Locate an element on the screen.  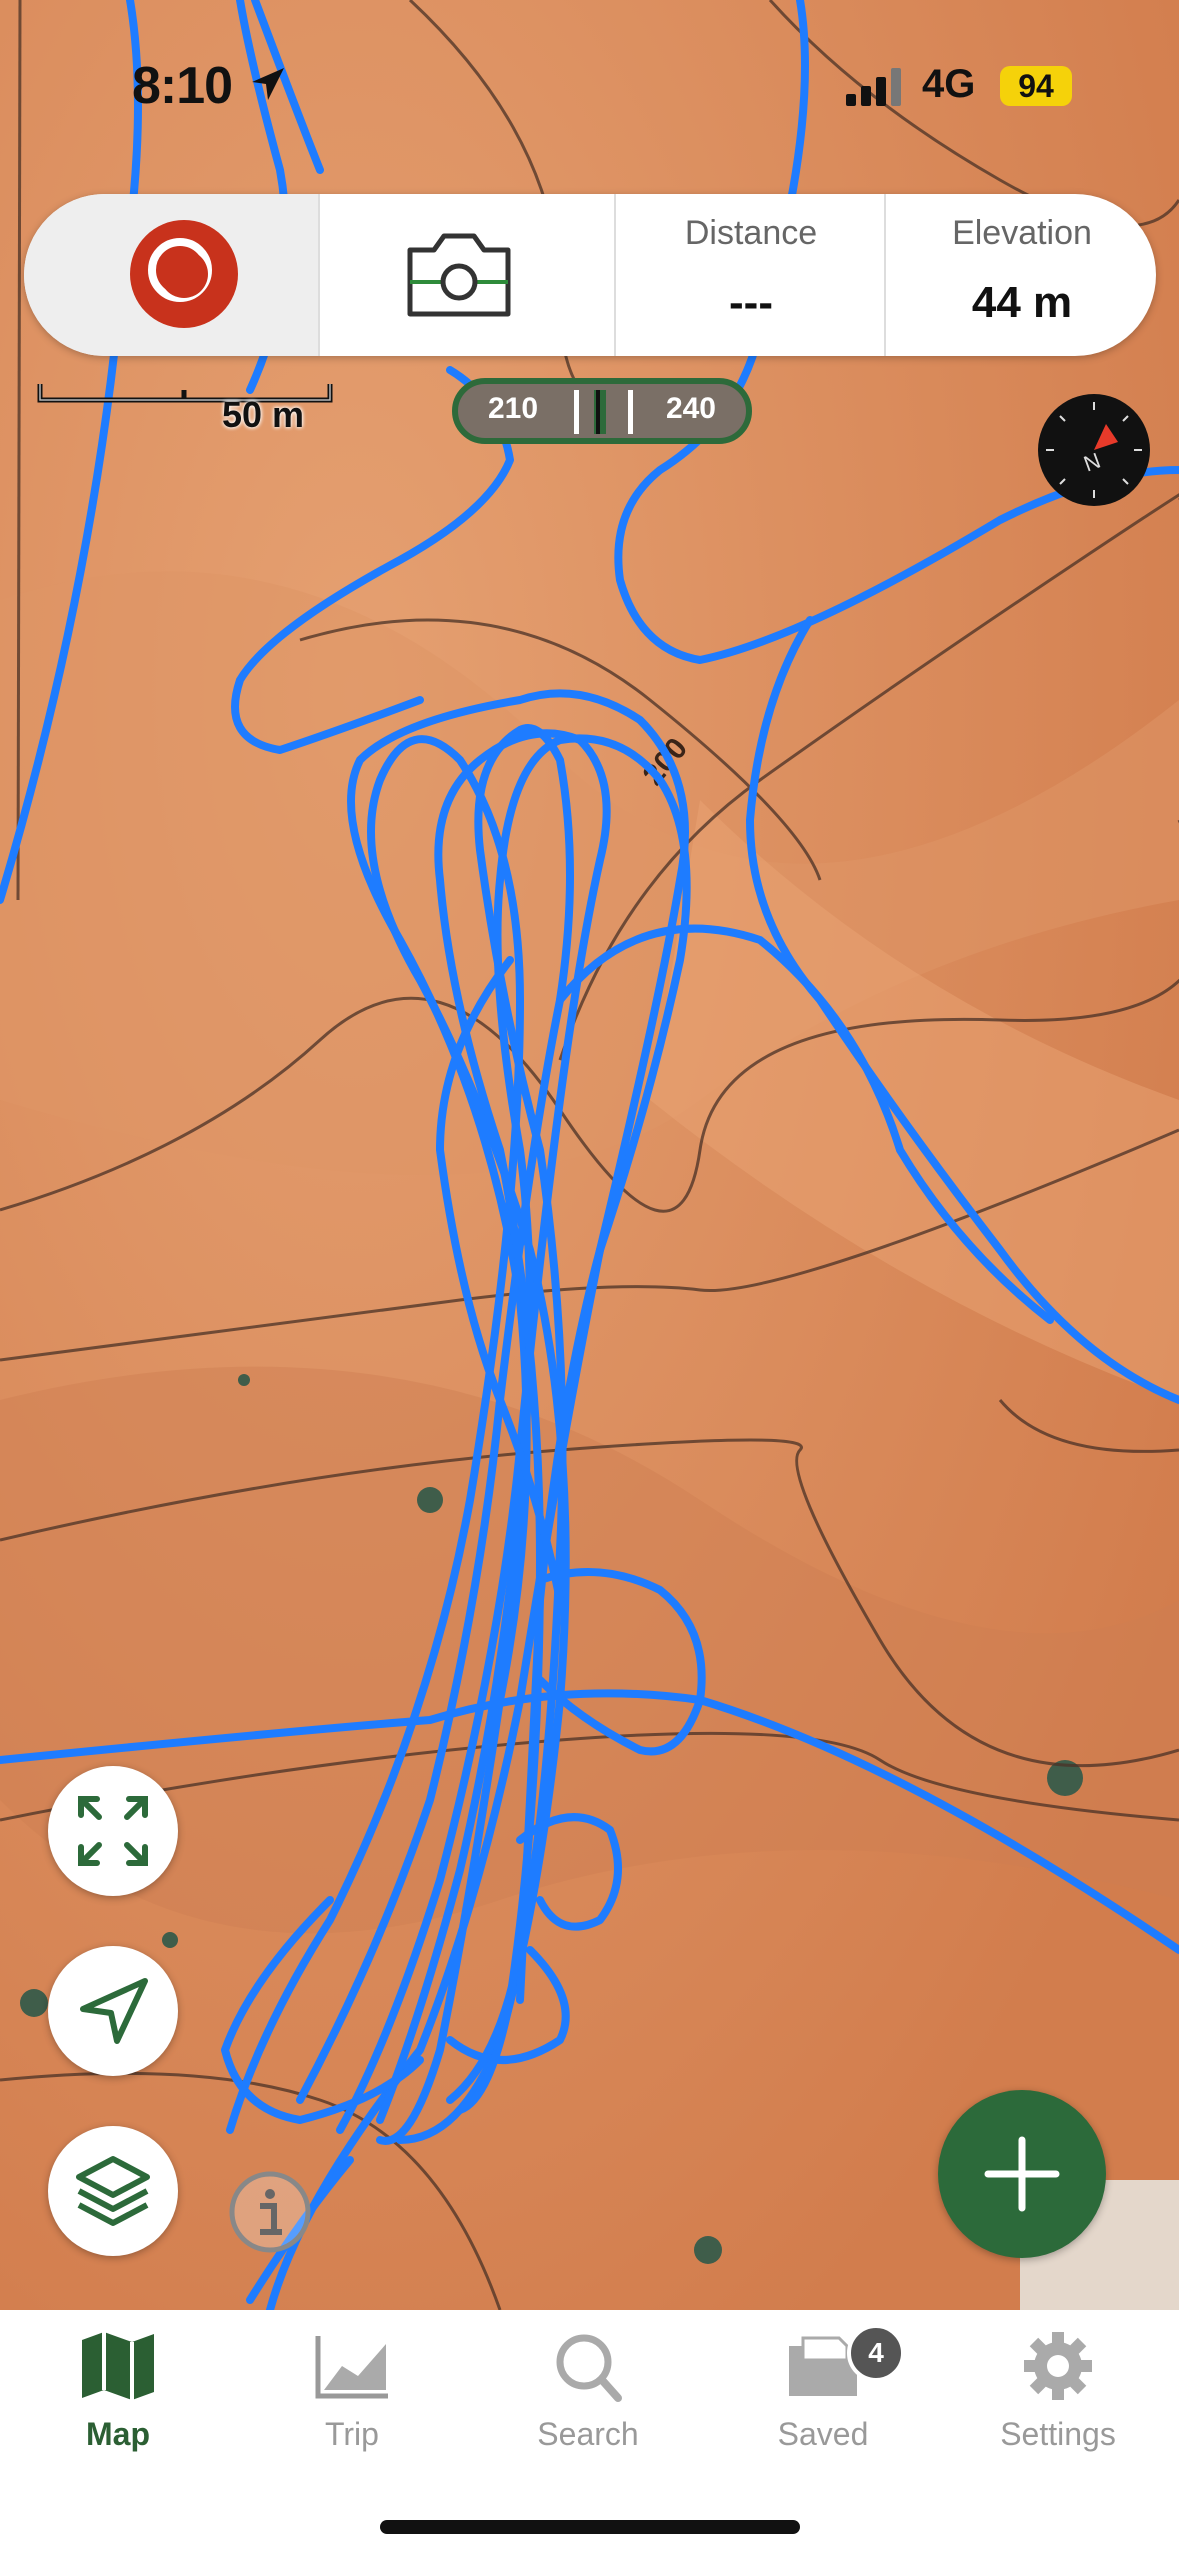
camera-cell is located at coordinates (467, 275).